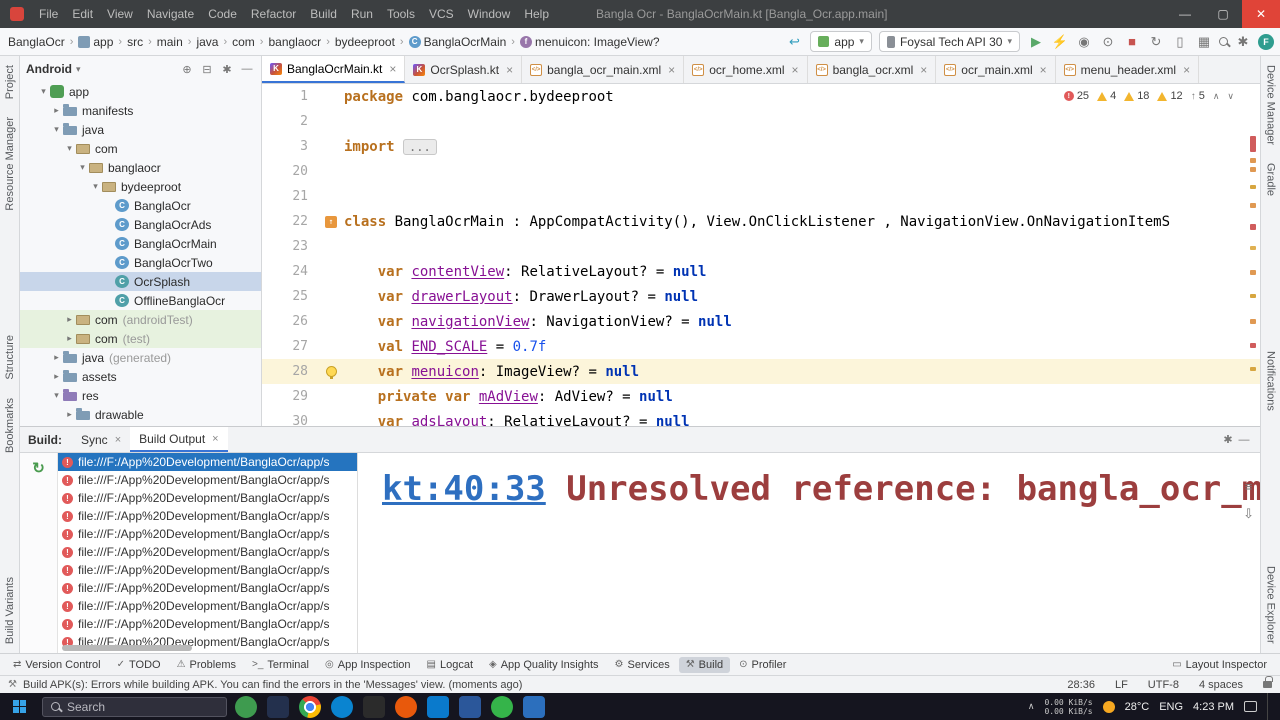 Image resolution: width=1280 pixels, height=720 pixels. I want to click on menu-edit: Edit, so click(82, 14).